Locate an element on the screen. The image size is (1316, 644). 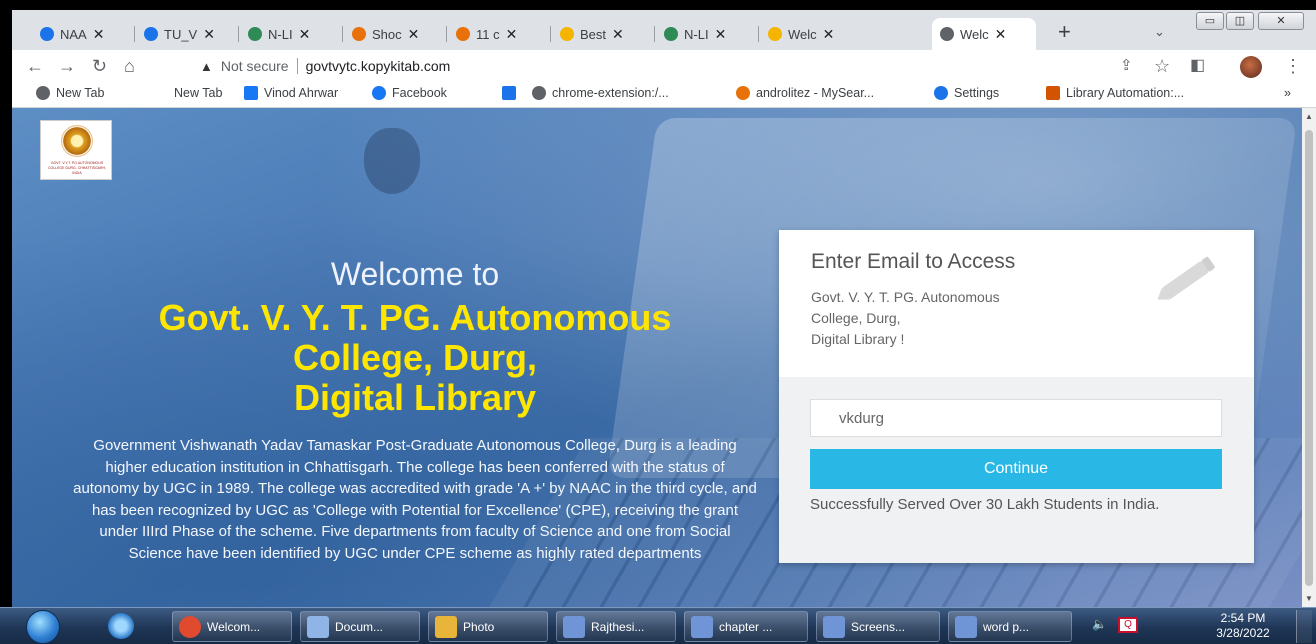
tab-0: NAA ✕ is located at coordinates (83, 34).